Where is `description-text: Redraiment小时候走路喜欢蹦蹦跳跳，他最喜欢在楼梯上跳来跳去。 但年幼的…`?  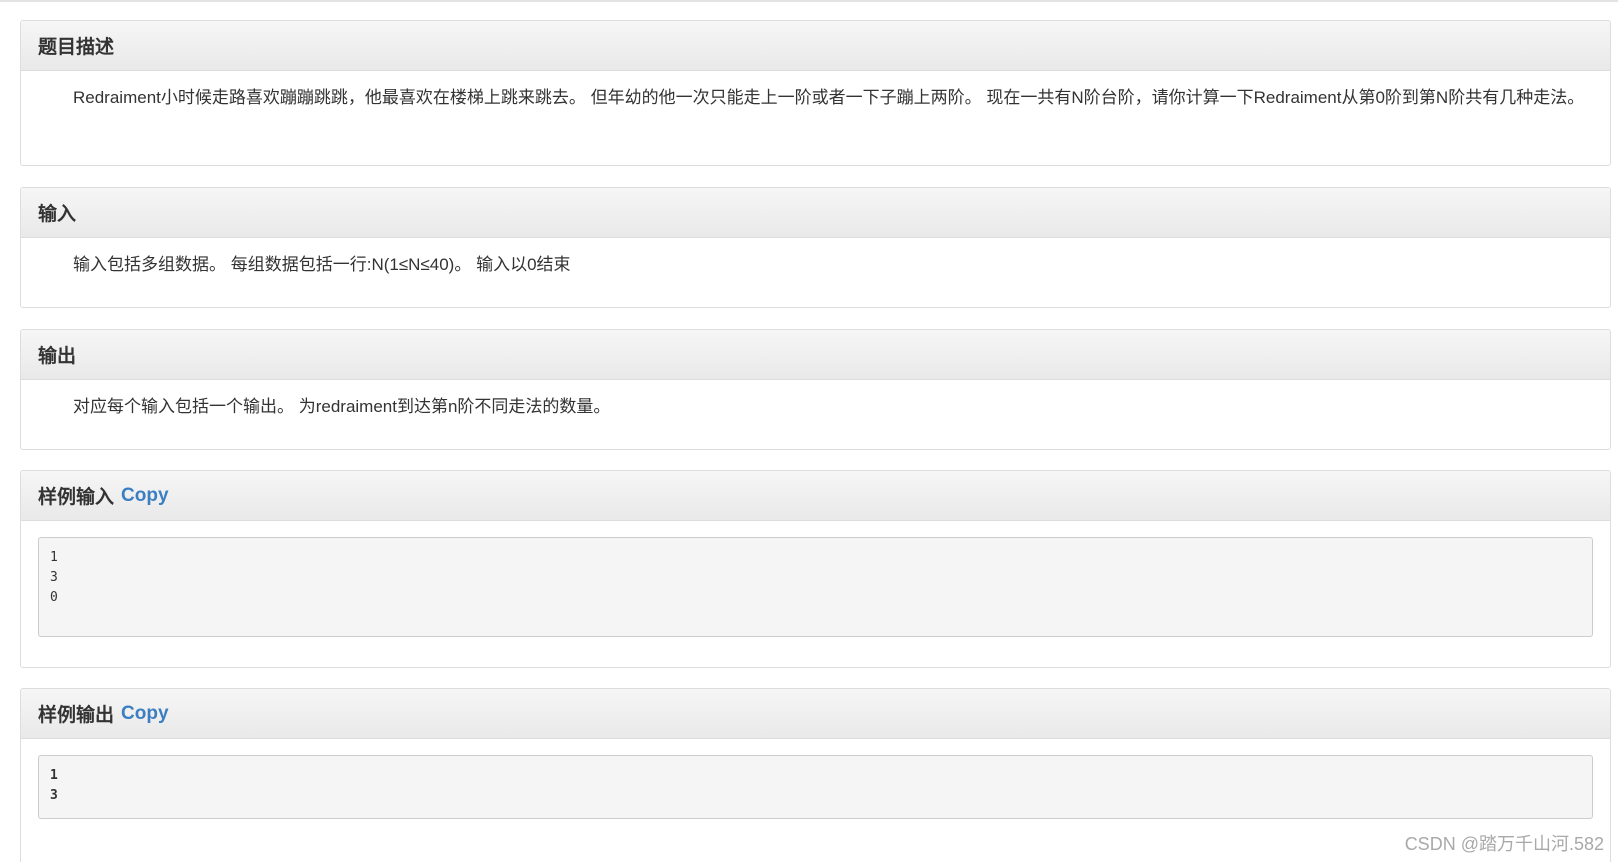
description-text: Redraiment小时候走路喜欢蹦蹦跳跳，他最喜欢在楼梯上跳来跳去。 但年幼的… is located at coordinates (829, 97).